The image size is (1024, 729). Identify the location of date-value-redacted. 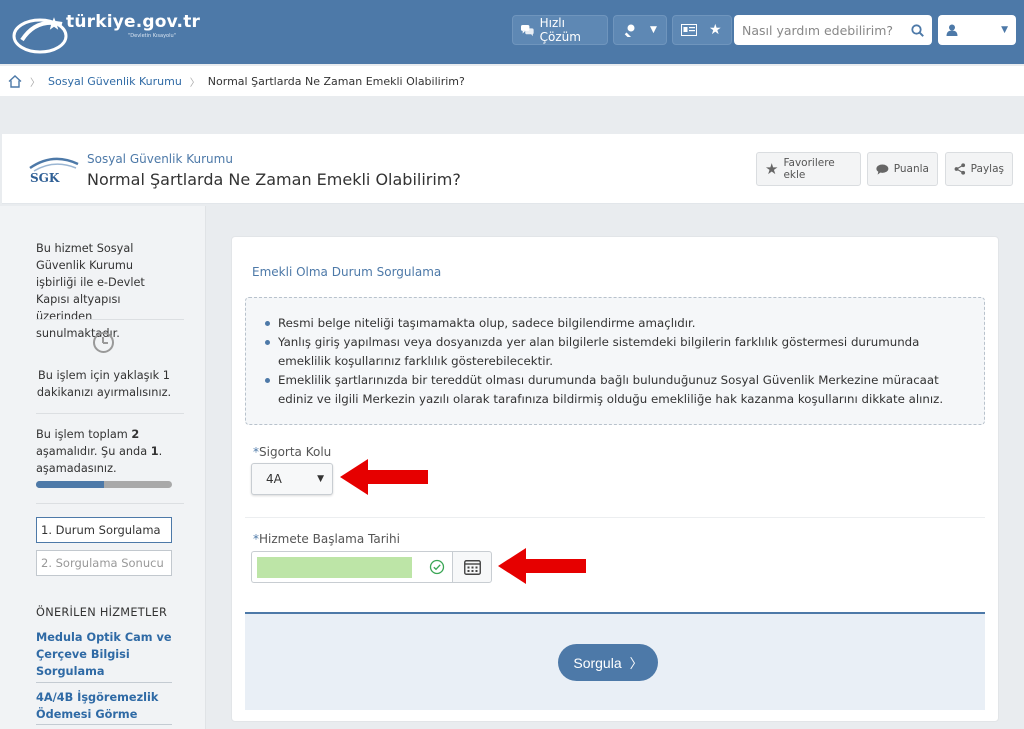
(334, 567).